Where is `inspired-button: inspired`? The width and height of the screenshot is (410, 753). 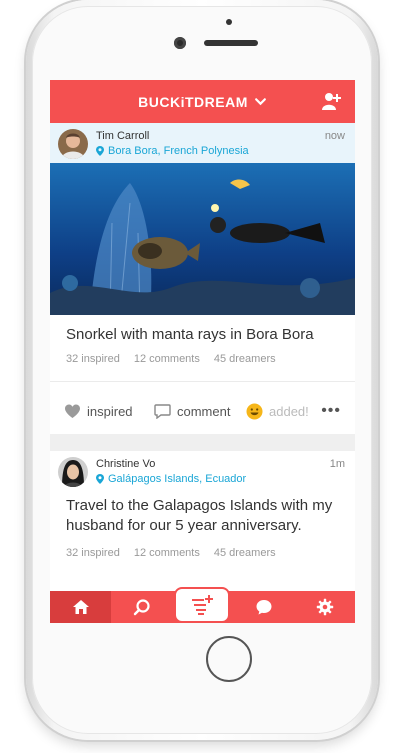 inspired-button: inspired is located at coordinates (98, 411).